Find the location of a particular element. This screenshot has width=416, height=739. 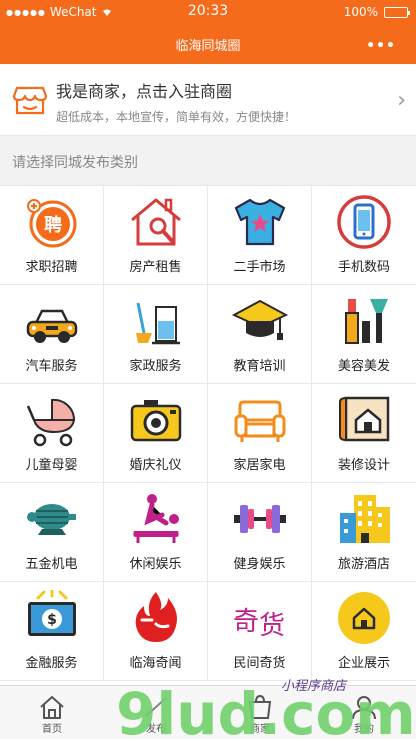

category-job: 聘 求职招聘 is located at coordinates (52, 235).